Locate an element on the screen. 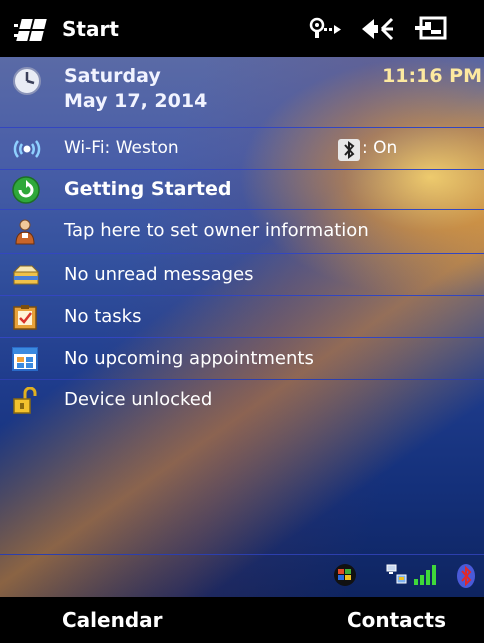  clock-icon is located at coordinates (27, 83).